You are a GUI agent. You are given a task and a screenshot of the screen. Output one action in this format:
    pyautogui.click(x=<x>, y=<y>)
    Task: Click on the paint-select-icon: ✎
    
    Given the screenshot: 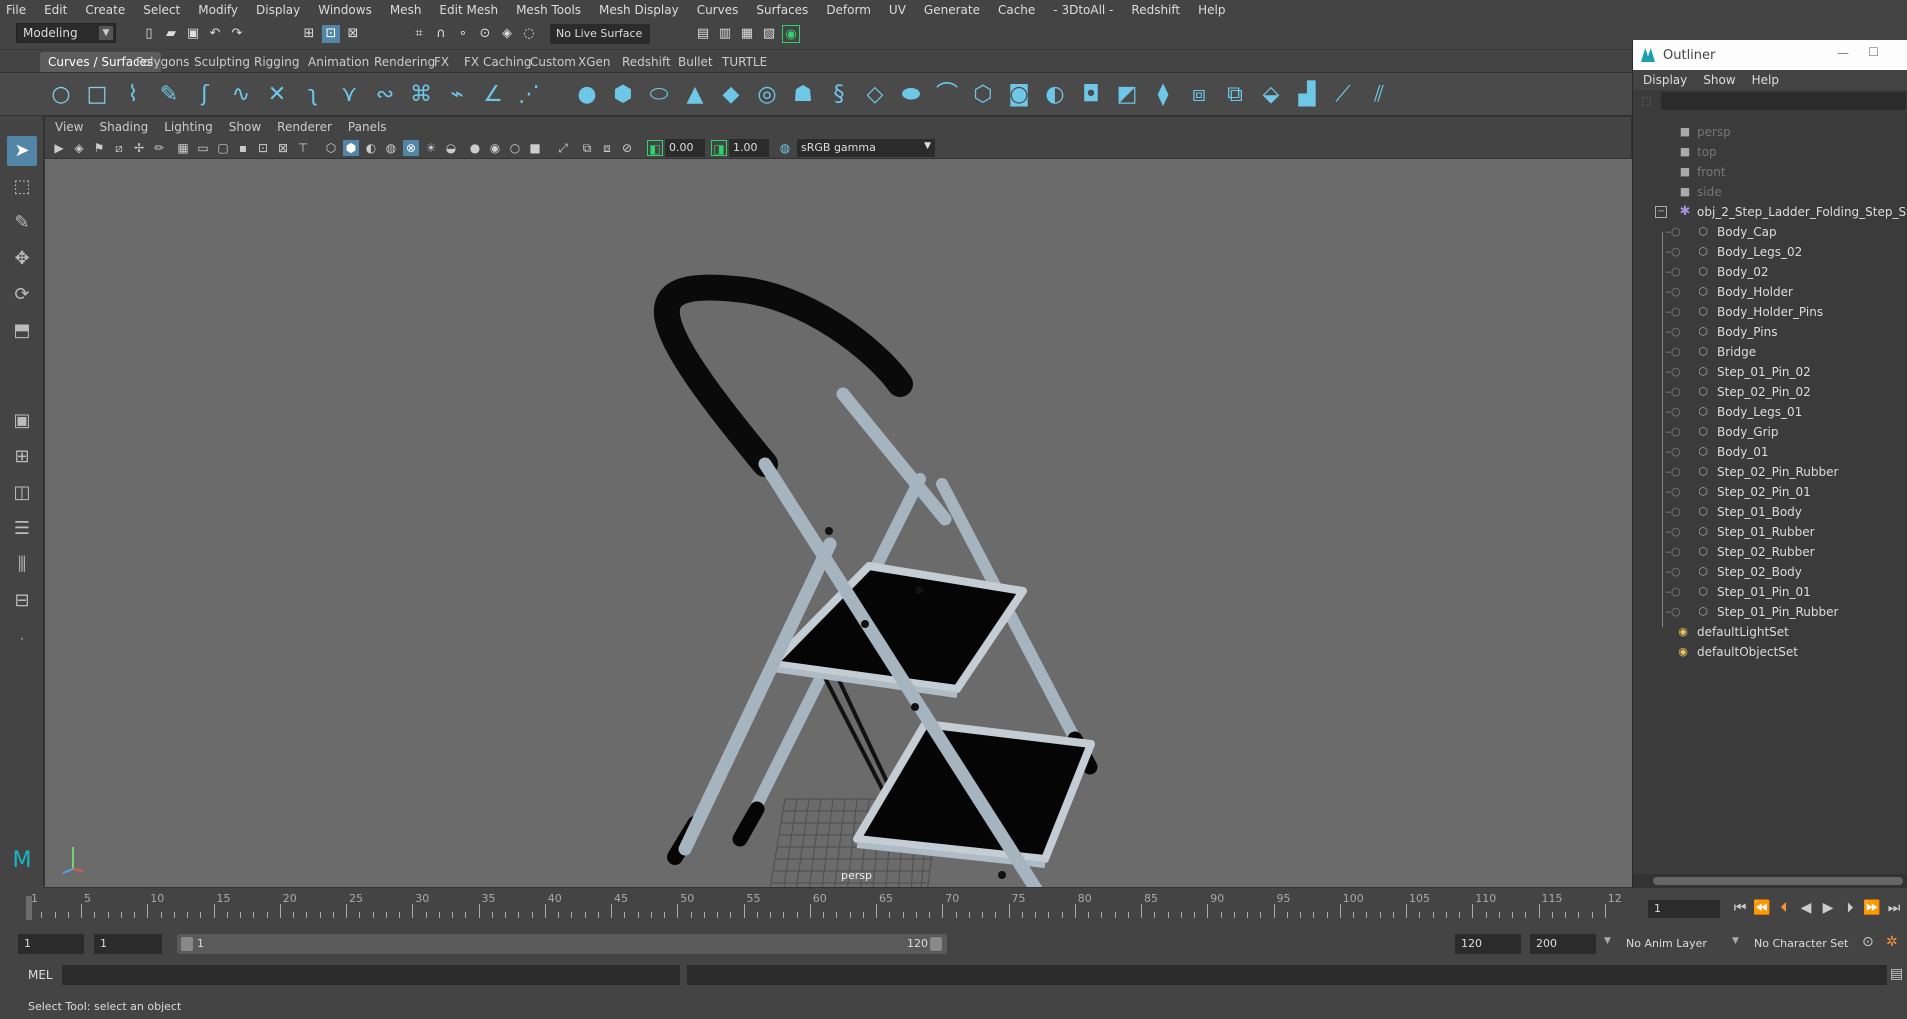 What is the action you would take?
    pyautogui.click(x=22, y=223)
    